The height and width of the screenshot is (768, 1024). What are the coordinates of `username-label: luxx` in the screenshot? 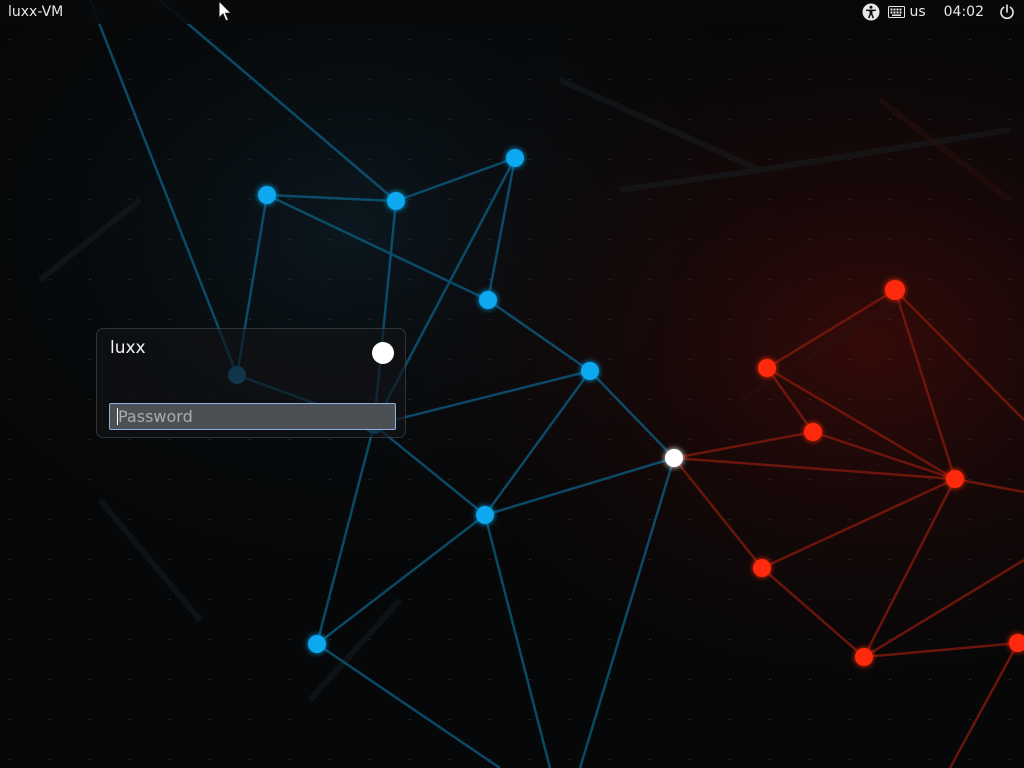 It's located at (128, 348).